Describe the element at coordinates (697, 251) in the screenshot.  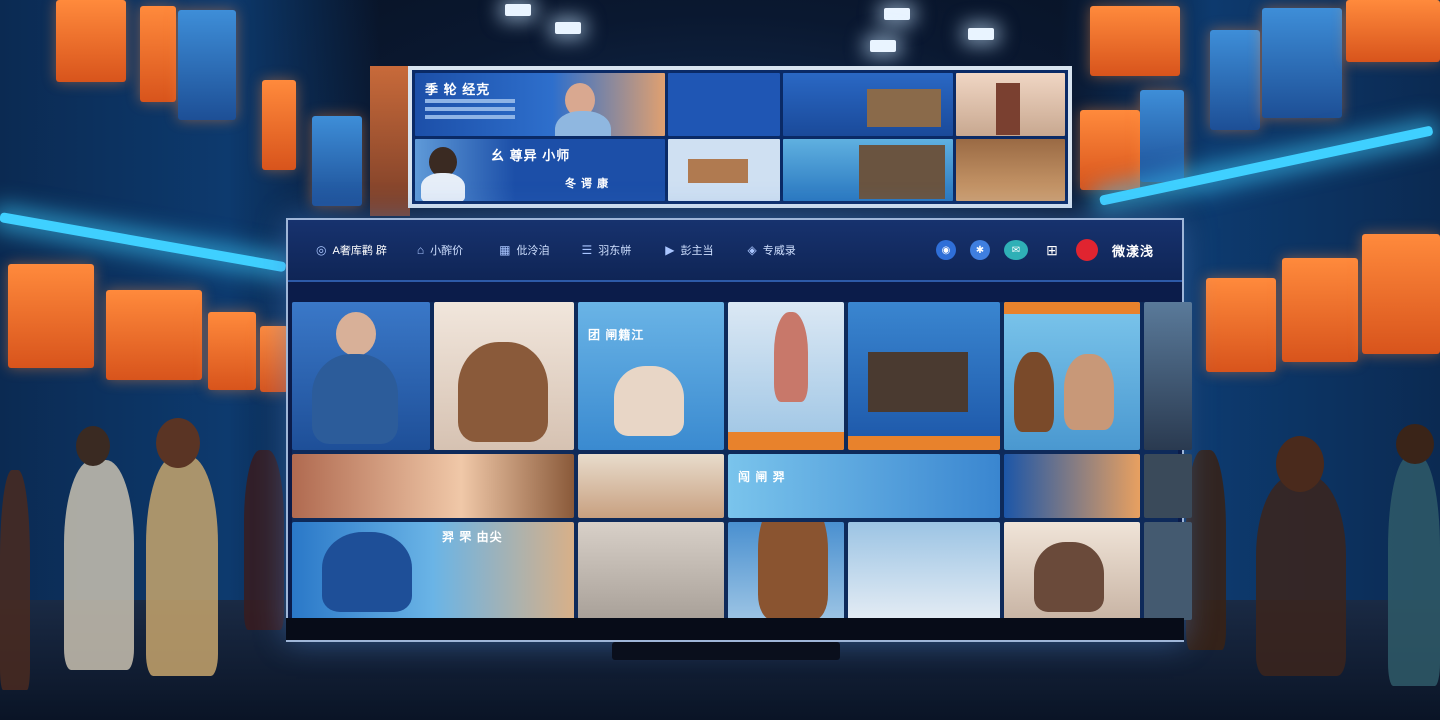
I see `nav-item-label: 彭主当` at that location.